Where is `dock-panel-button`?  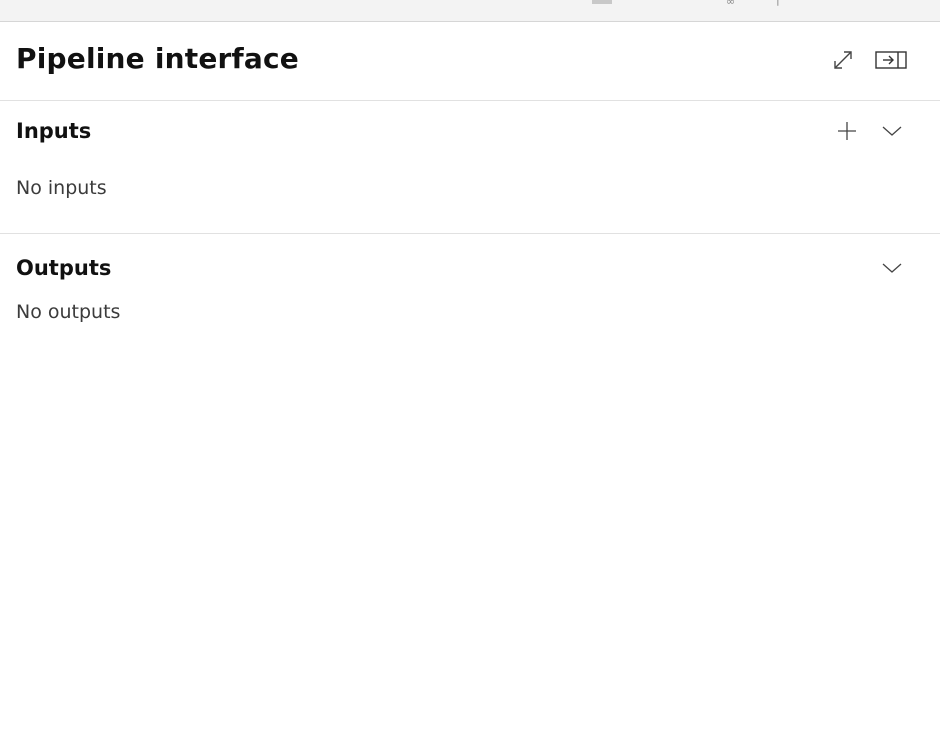 dock-panel-button is located at coordinates (891, 60).